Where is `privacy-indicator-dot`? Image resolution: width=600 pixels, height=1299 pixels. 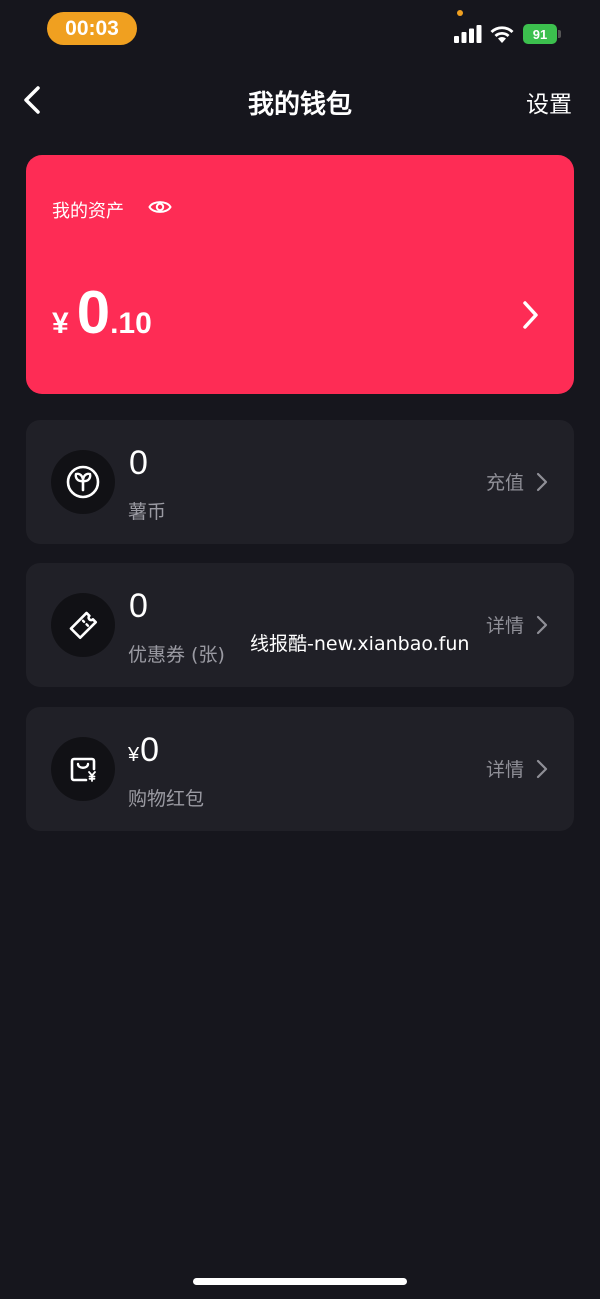 privacy-indicator-dot is located at coordinates (460, 13).